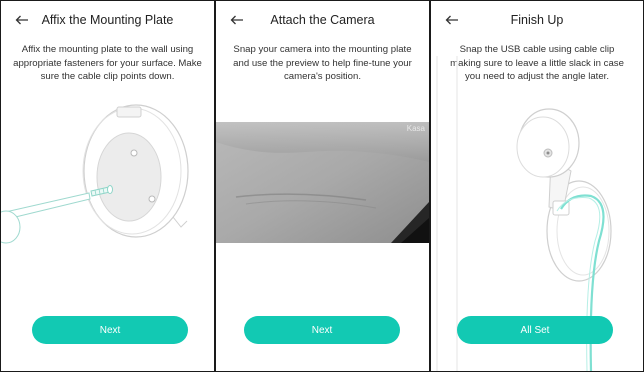  What do you see at coordinates (415, 128) in the screenshot?
I see `preview-watermark: Kasa` at bounding box center [415, 128].